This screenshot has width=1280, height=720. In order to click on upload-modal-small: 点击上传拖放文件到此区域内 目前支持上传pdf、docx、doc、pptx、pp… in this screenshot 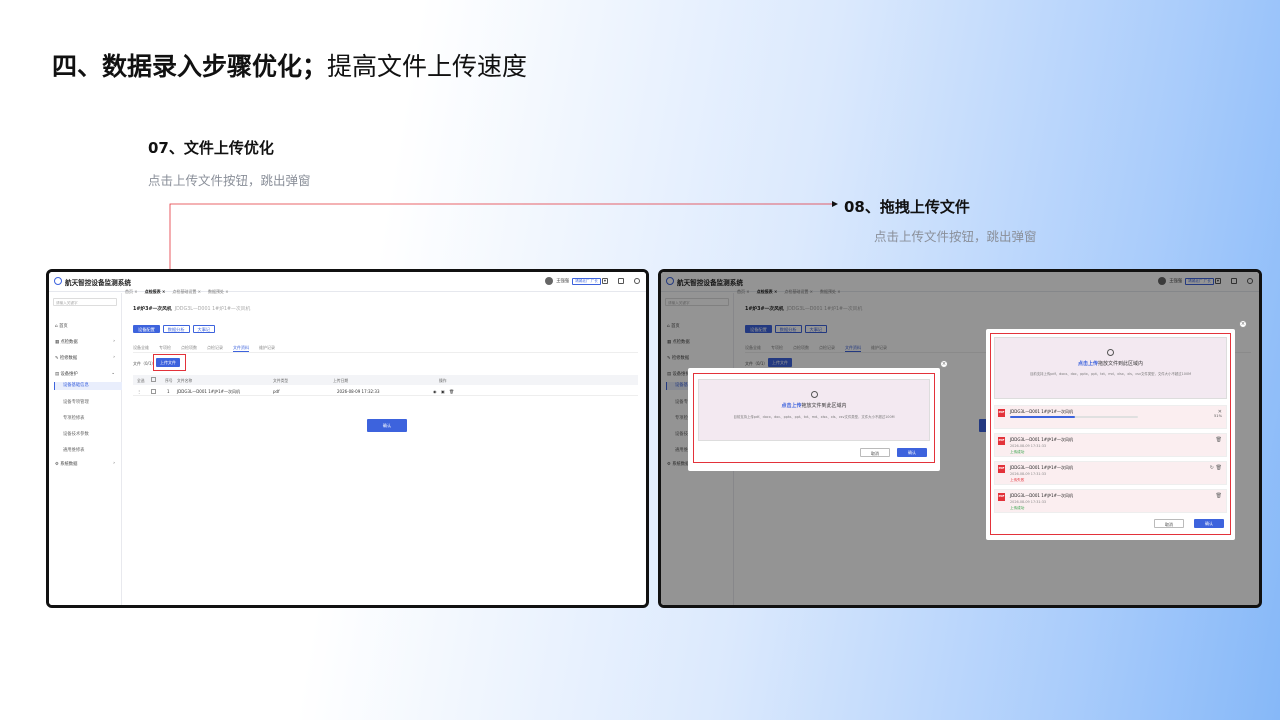, I will do `click(814, 419)`.